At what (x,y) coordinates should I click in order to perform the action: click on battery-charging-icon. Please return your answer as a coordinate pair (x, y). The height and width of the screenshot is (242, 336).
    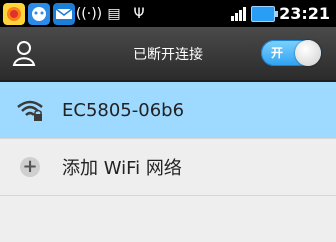
    Looking at the image, I should click on (265, 13).